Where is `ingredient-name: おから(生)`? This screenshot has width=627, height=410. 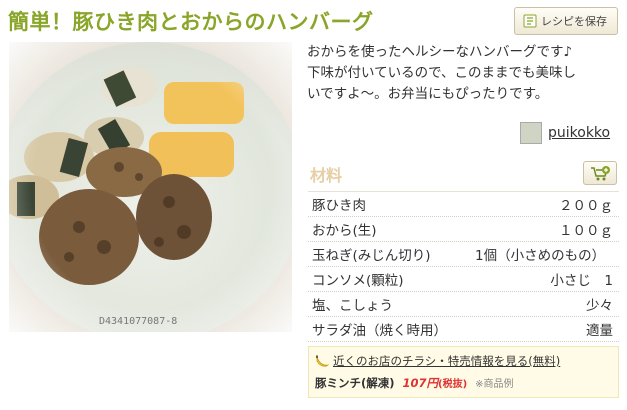
ingredient-name: おから(生) is located at coordinates (344, 231).